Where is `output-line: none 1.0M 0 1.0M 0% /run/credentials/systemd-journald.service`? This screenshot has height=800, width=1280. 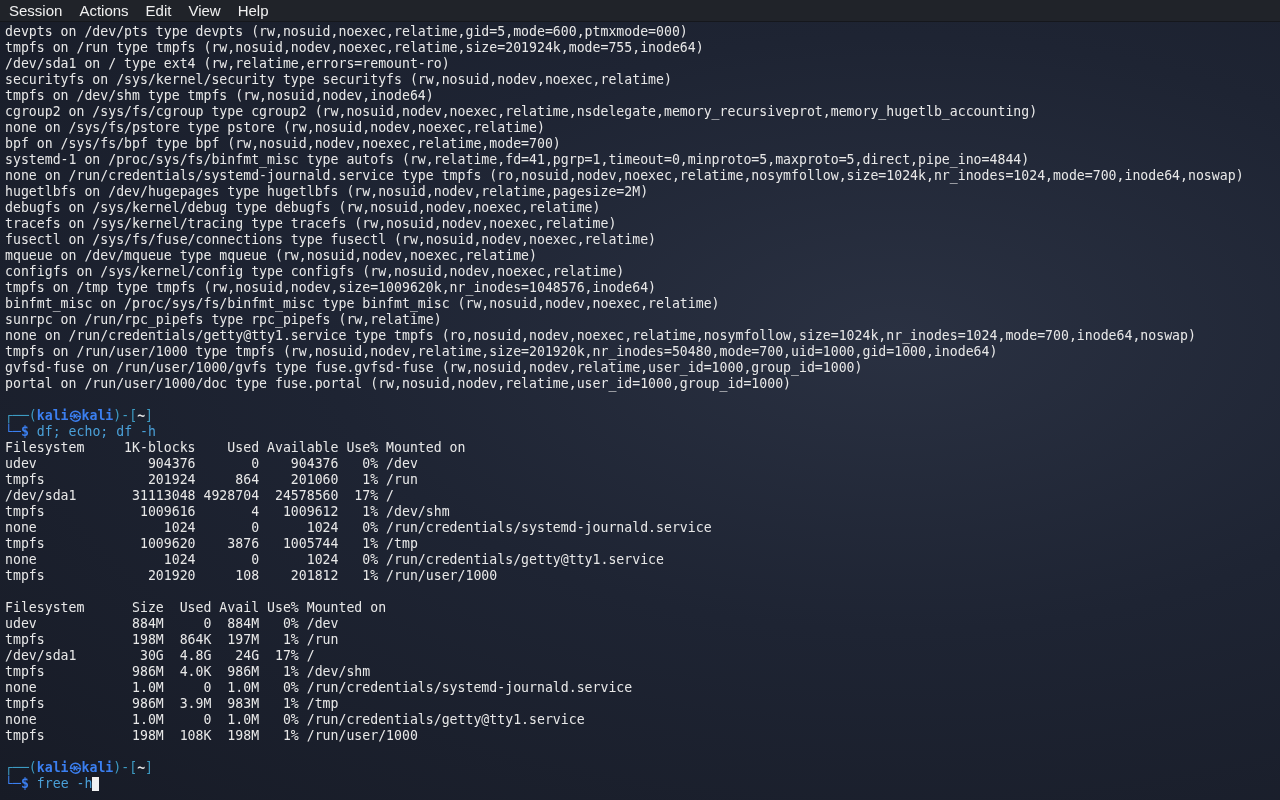 output-line: none 1.0M 0 1.0M 0% /run/credentials/systemd-journald.service is located at coordinates (319, 688).